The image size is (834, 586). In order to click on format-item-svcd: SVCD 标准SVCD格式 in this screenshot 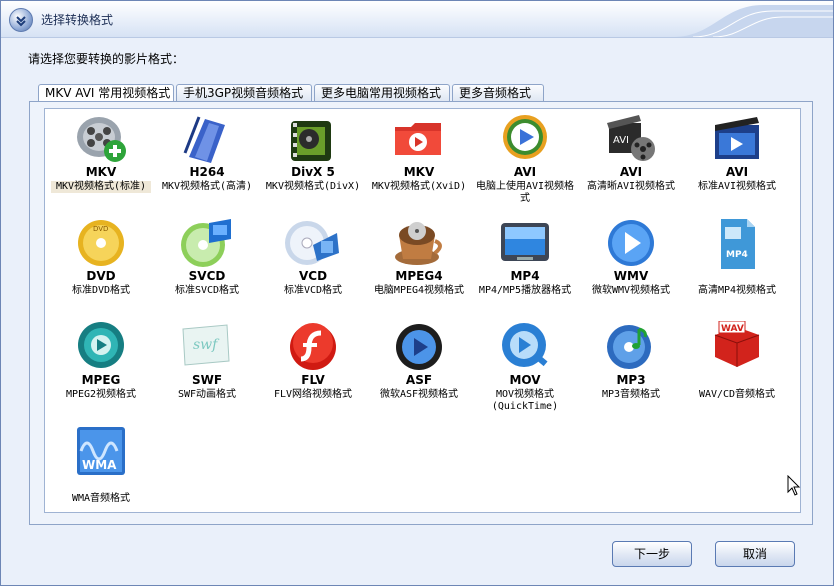, I will do `click(207, 266)`.